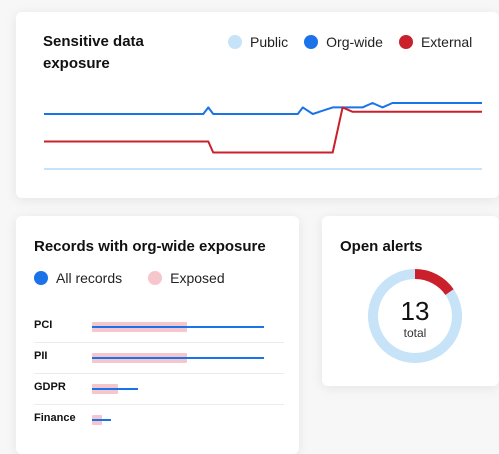  I want to click on alerts-total-value: 13, so click(415, 311).